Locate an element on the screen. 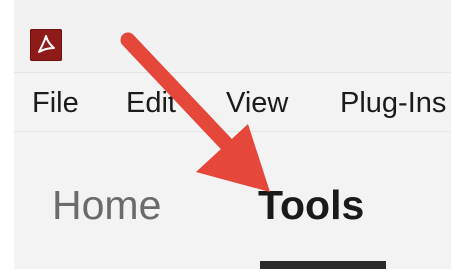 This screenshot has width=451, height=269. acrobat-icon is located at coordinates (46, 45).